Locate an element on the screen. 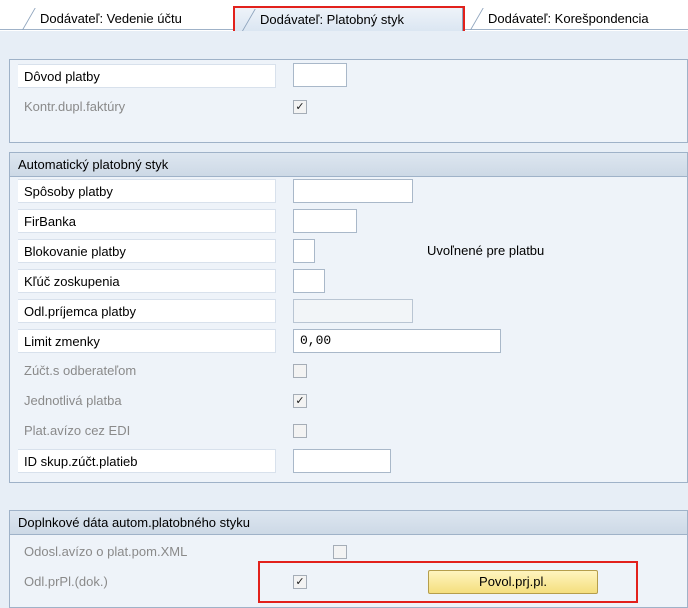 This screenshot has width=688, height=608. plat-avizo-edi-label: Plat.avízo cez EDI is located at coordinates (77, 430).